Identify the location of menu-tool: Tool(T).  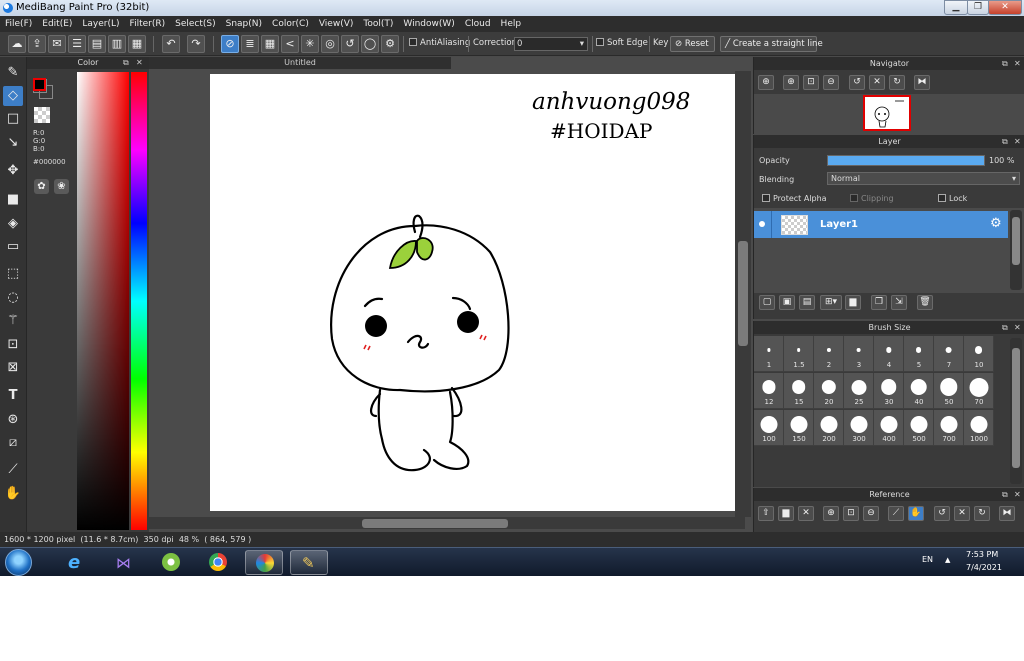
(378, 24).